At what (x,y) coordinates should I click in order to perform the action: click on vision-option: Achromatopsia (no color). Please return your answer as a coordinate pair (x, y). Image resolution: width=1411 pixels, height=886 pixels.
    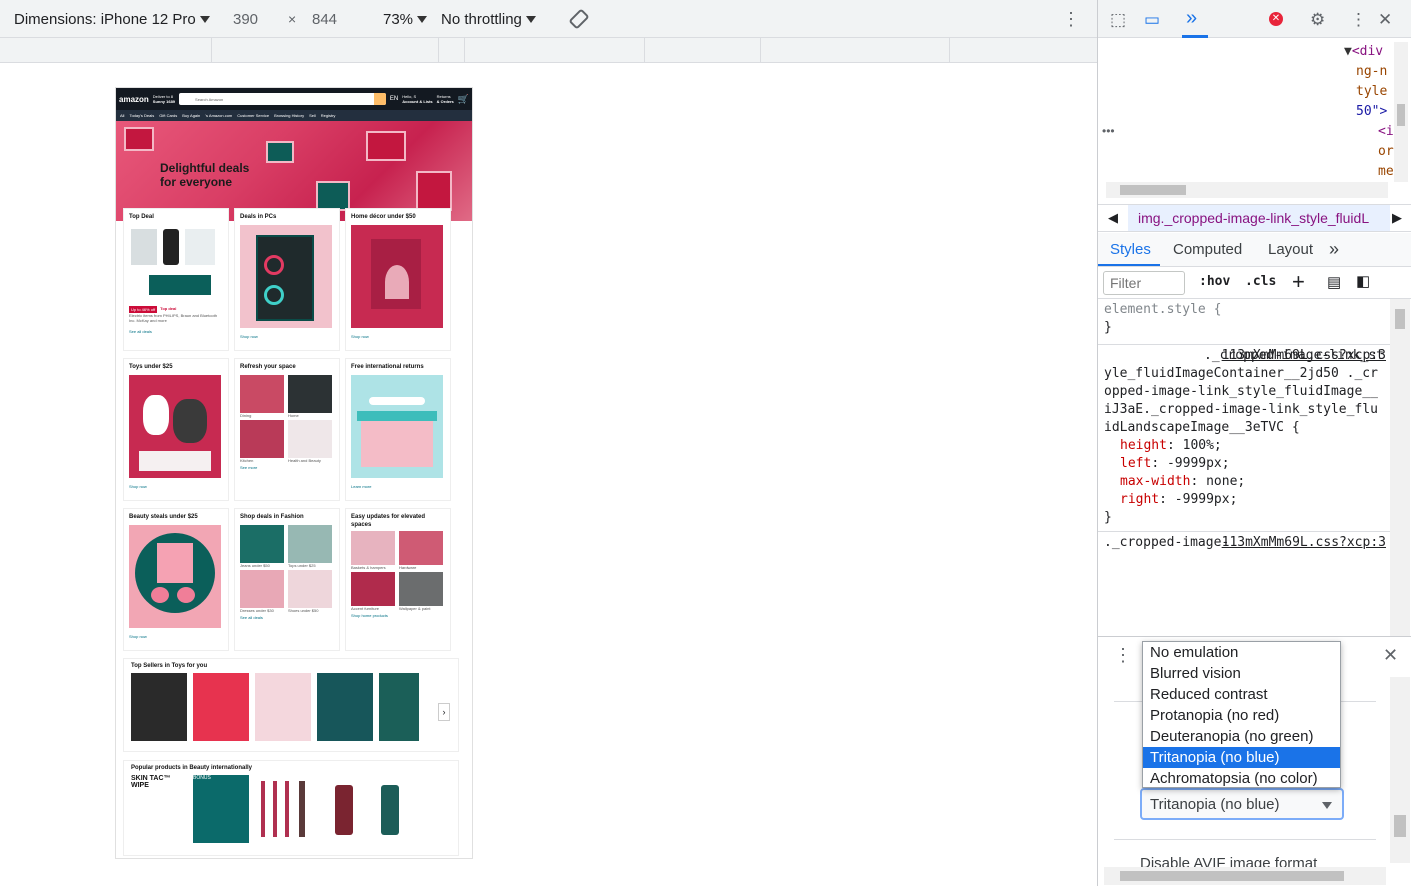
    Looking at the image, I should click on (1241, 778).